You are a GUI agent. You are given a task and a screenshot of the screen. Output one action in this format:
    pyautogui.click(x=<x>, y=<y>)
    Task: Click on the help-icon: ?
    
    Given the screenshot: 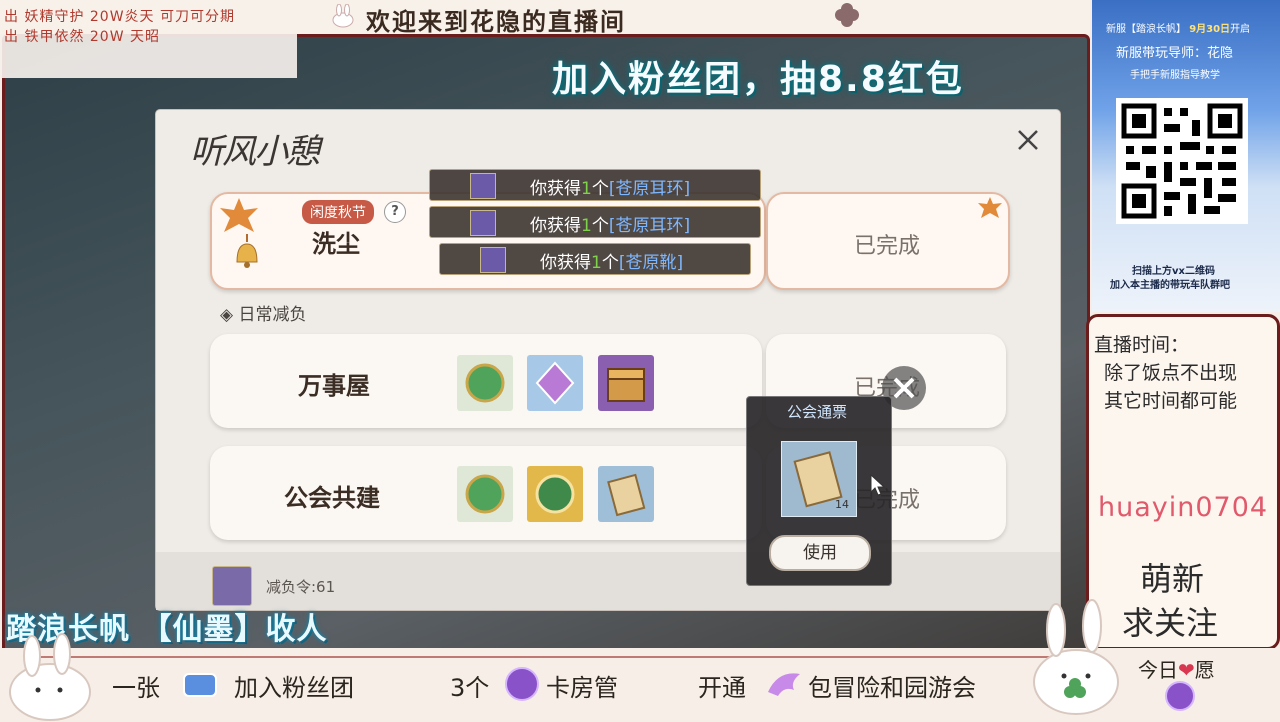 What is the action you would take?
    pyautogui.click(x=395, y=212)
    